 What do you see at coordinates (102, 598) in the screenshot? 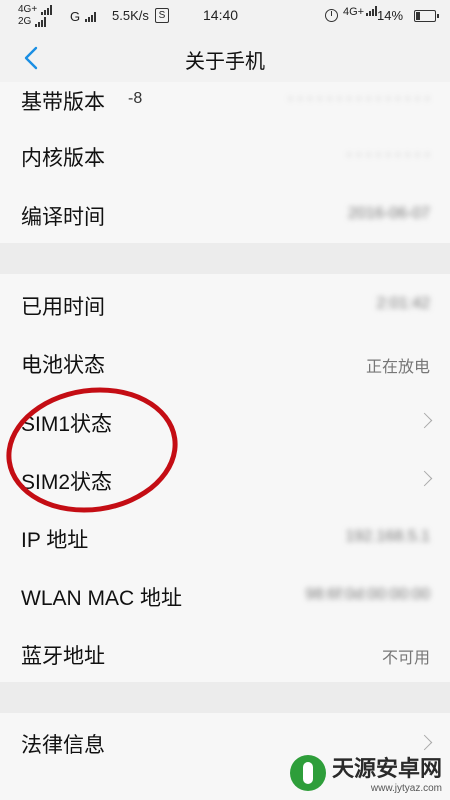
I see `row-label: WLAN MAC 地址` at bounding box center [102, 598].